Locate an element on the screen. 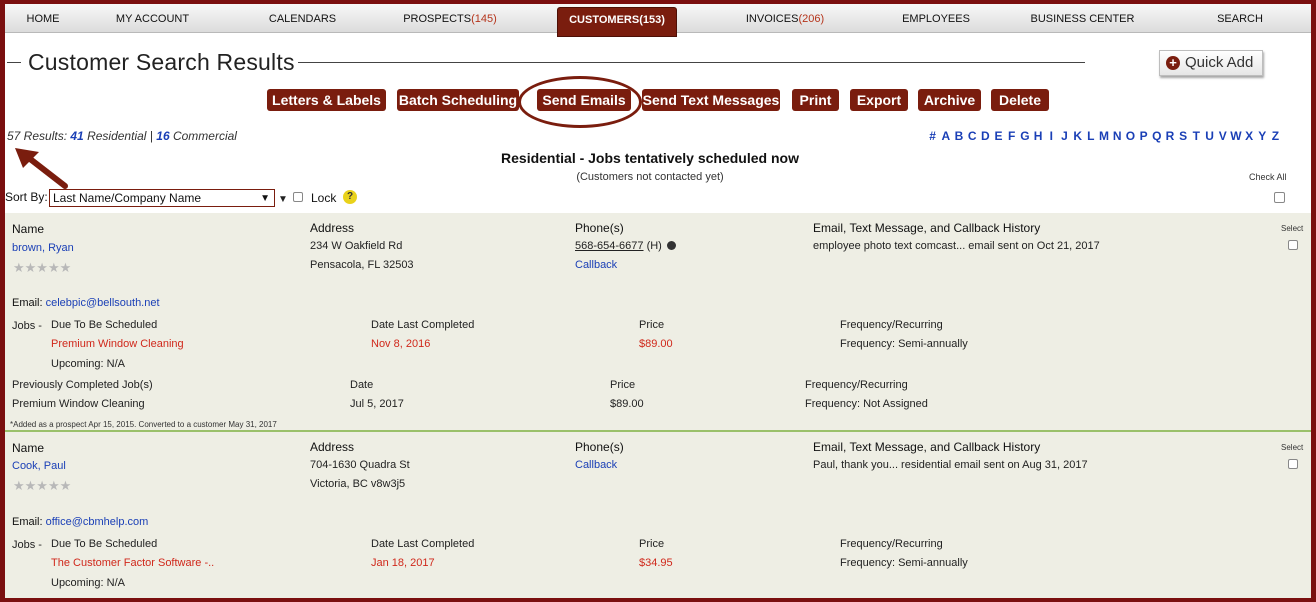  nav-search-label: SEARCH is located at coordinates (1240, 19).